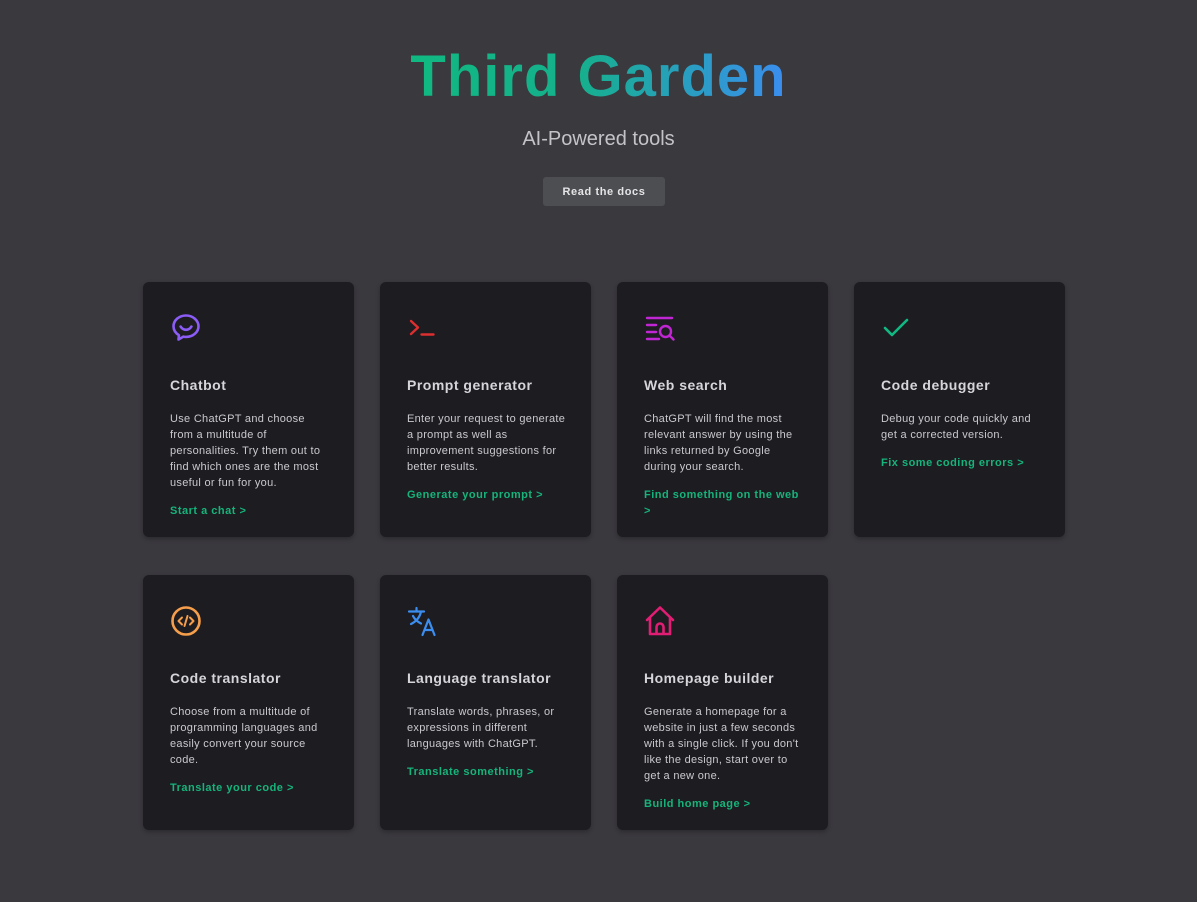  I want to click on tool-name: Language translator, so click(479, 678).